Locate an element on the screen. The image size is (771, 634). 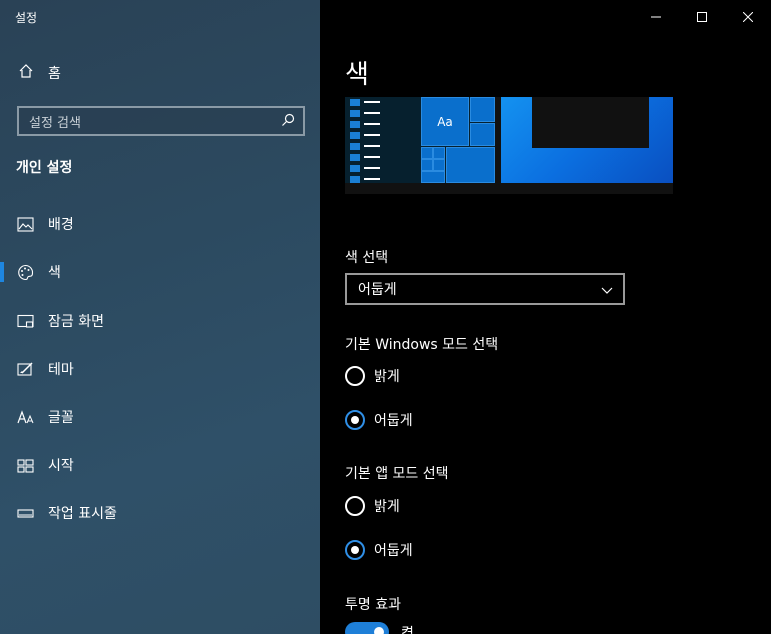
sidebar-item-fonts: 글꼴 is located at coordinates (160, 417).